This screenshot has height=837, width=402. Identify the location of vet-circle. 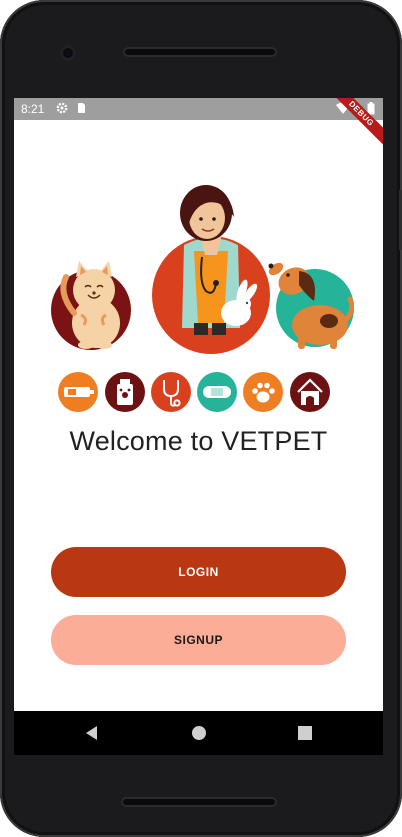
(211, 269).